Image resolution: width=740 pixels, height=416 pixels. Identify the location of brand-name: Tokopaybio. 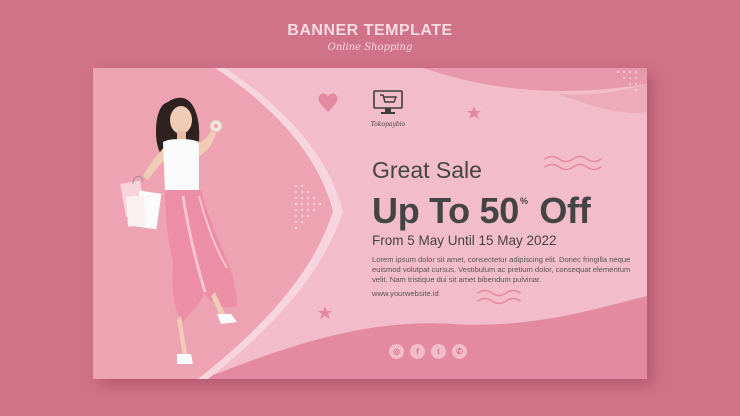
(388, 124).